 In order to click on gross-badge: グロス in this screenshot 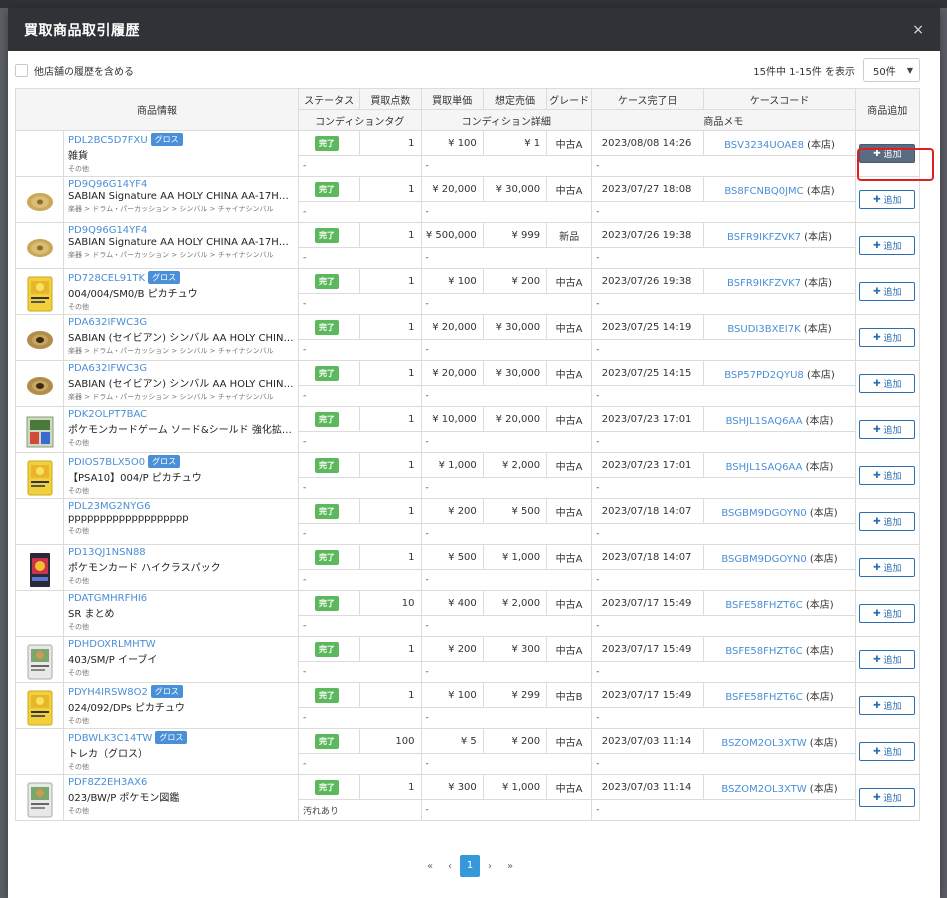, I will do `click(171, 737)`.